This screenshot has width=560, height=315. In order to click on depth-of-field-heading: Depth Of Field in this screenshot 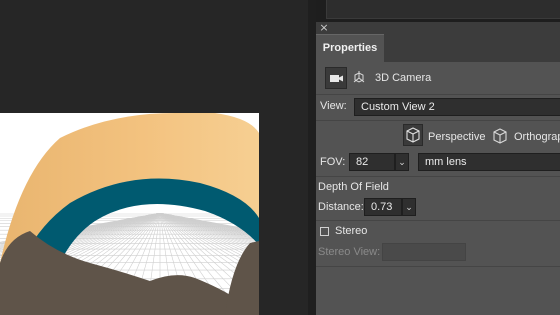, I will do `click(353, 187)`.